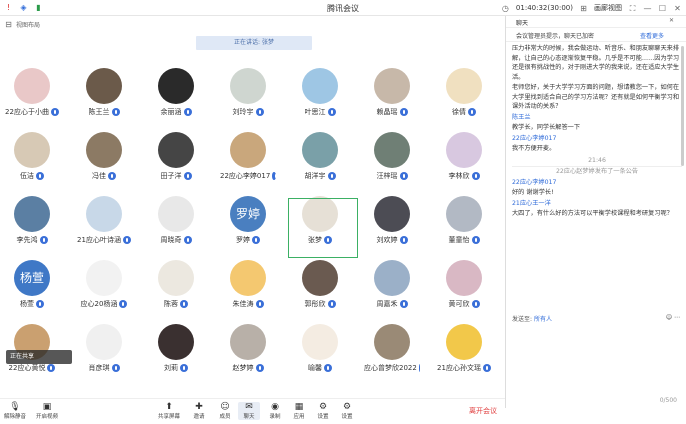  What do you see at coordinates (32, 96) in the screenshot?
I see `participant-tile: 22应心于小曲` at bounding box center [32, 96].